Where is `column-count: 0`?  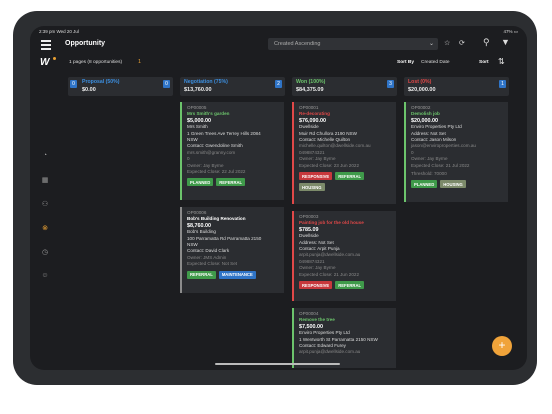 column-count: 0 is located at coordinates (166, 84).